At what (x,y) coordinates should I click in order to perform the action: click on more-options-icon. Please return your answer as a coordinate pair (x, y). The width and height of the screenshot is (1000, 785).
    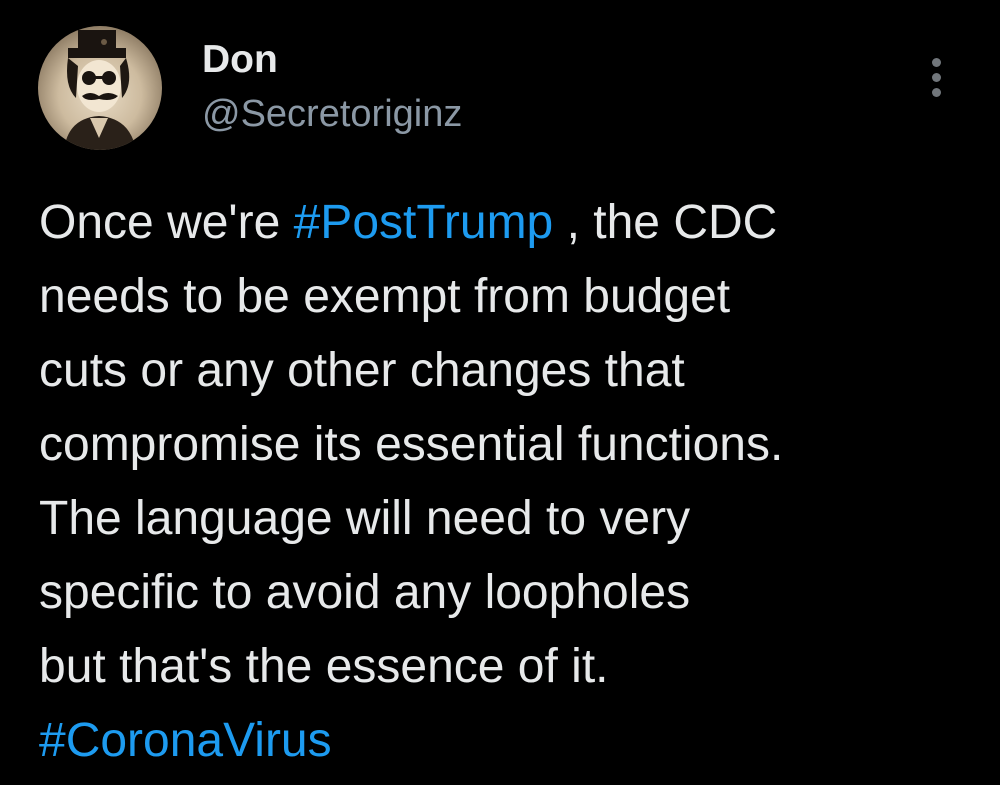
    Looking at the image, I should click on (937, 78).